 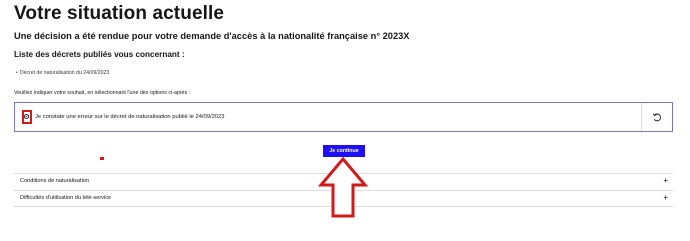 I want to click on annotation-mark, so click(x=102, y=158).